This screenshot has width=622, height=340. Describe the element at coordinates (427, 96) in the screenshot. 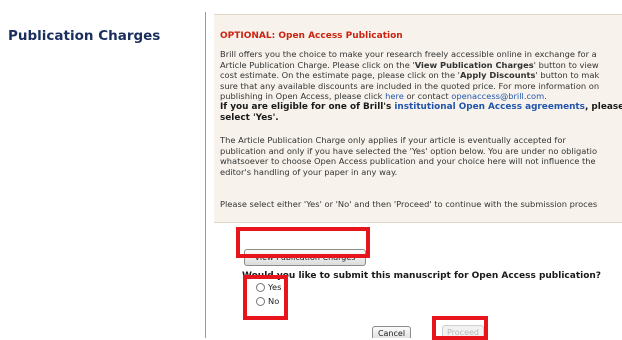

I see `notice-text: or contact` at that location.